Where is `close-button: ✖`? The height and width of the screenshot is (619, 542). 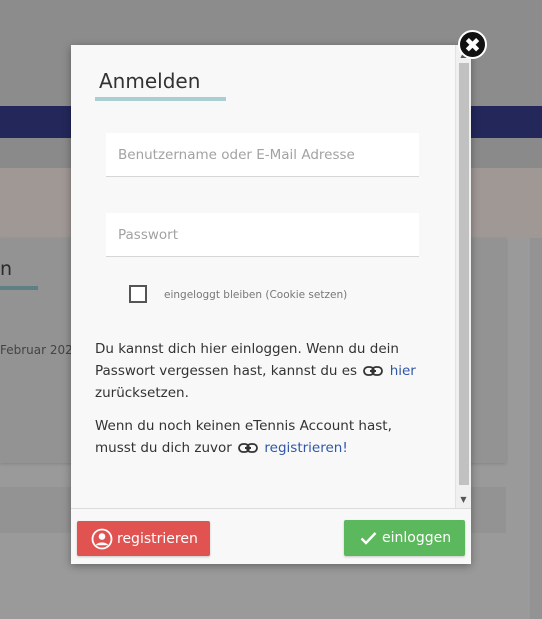
close-button: ✖ is located at coordinates (472, 44).